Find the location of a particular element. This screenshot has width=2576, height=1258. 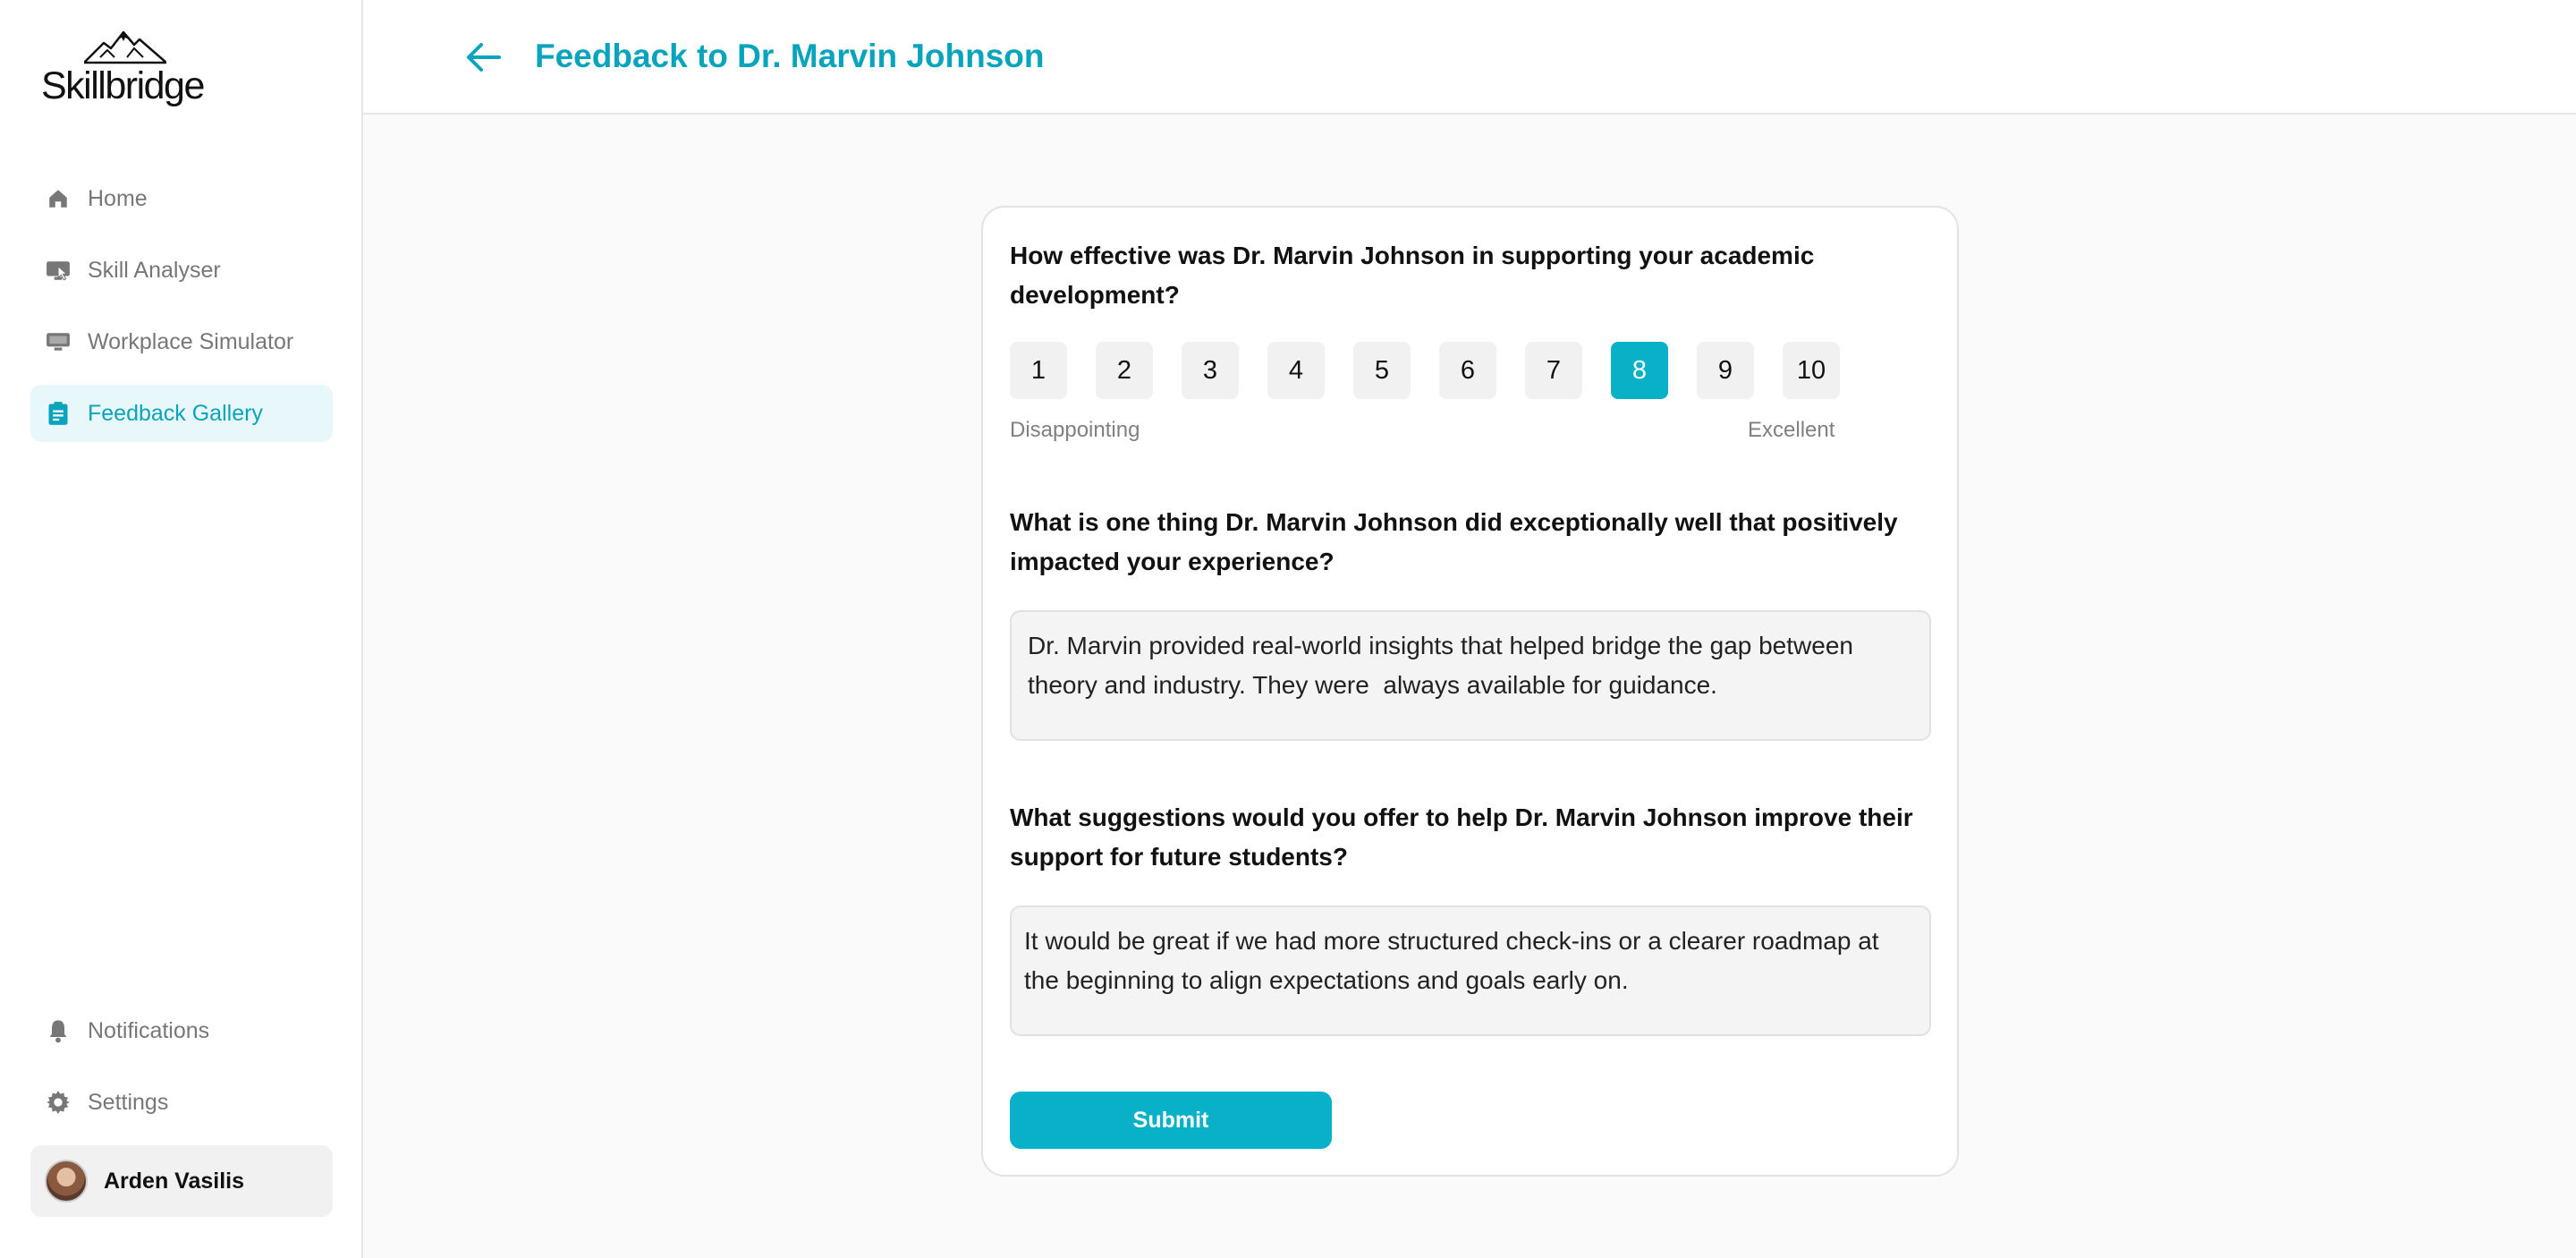

sidebar-item-feedback-gallery: Feedback Gallery is located at coordinates (181, 414).